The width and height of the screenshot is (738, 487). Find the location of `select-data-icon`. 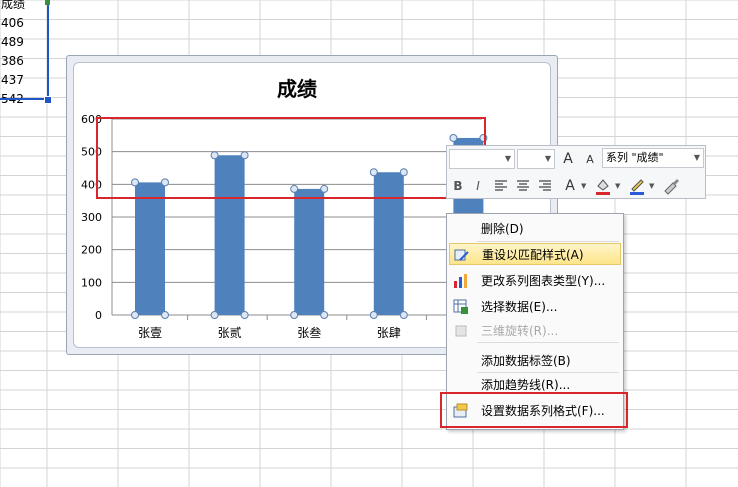

select-data-icon is located at coordinates (460, 306).